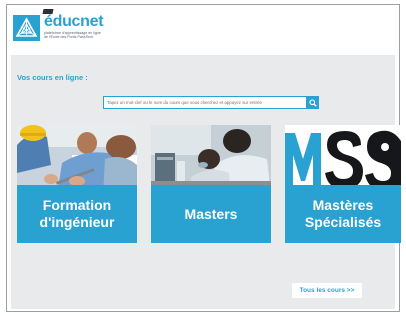 This screenshot has width=406, height=316. I want to click on card-band: Masters, so click(211, 214).